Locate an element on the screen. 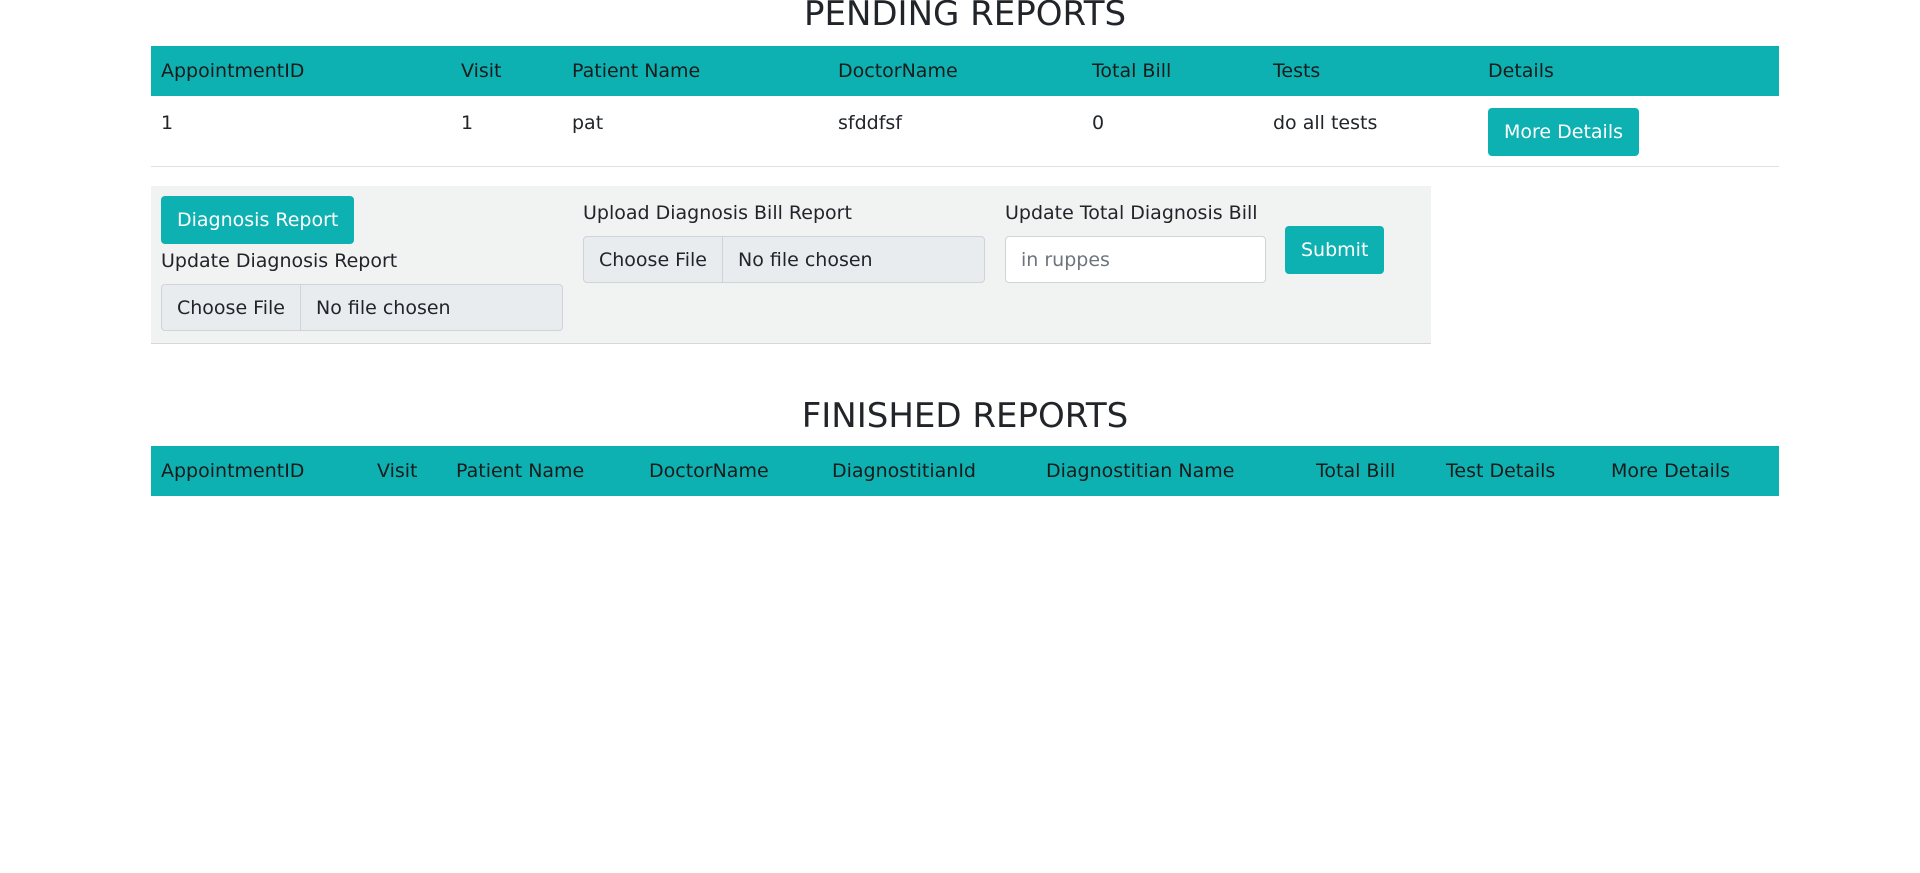 Image resolution: width=1920 pixels, height=873 pixels. column-header-more-details: More Details is located at coordinates (1671, 471).